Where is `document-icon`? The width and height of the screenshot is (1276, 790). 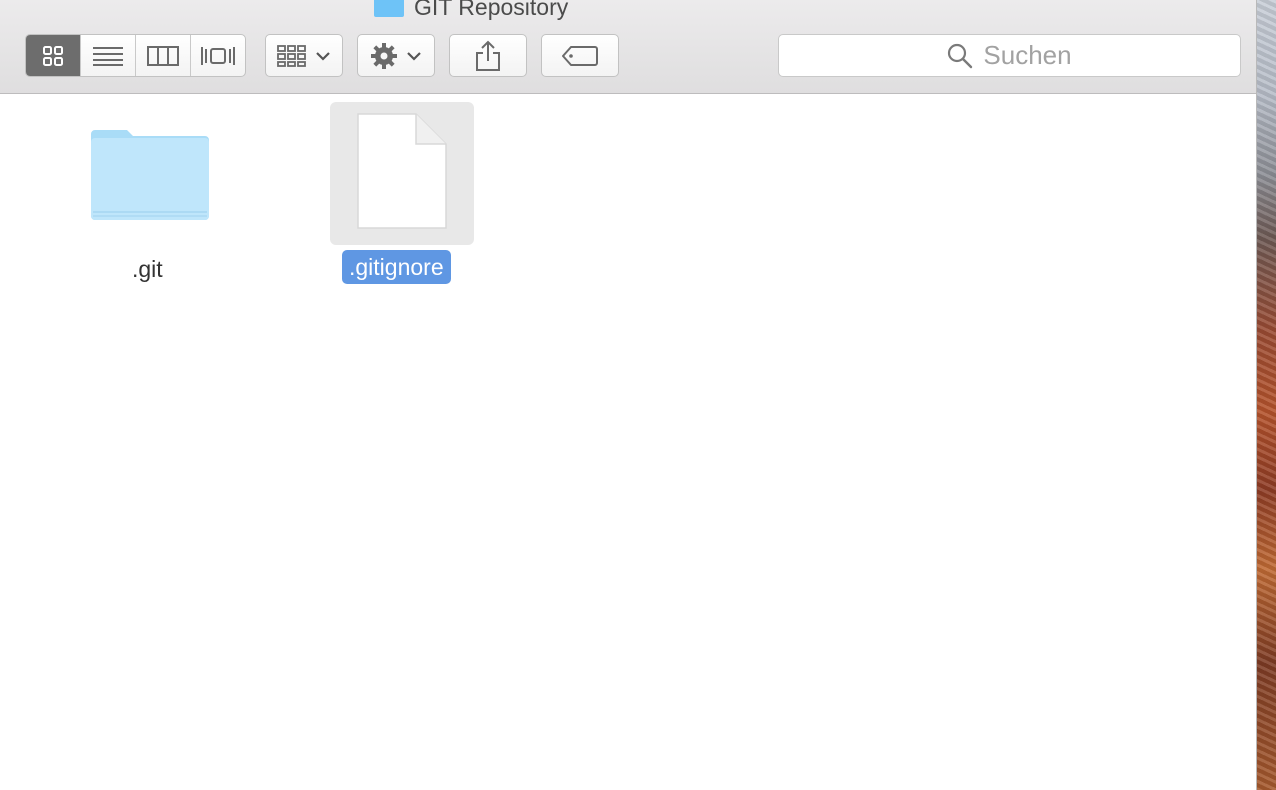 document-icon is located at coordinates (402, 171).